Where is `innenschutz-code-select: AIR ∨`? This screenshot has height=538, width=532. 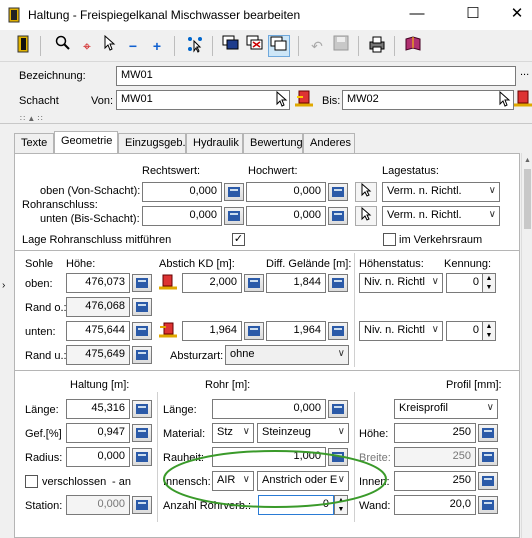 innenschutz-code-select: AIR ∨ is located at coordinates (233, 481).